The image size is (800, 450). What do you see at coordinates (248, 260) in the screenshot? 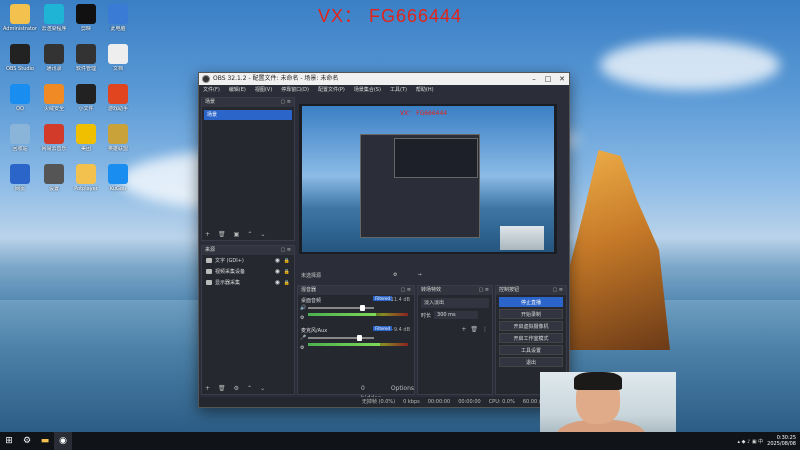
I see `source-item: 文字 (GDI+) ◉ 🔒` at bounding box center [248, 260].